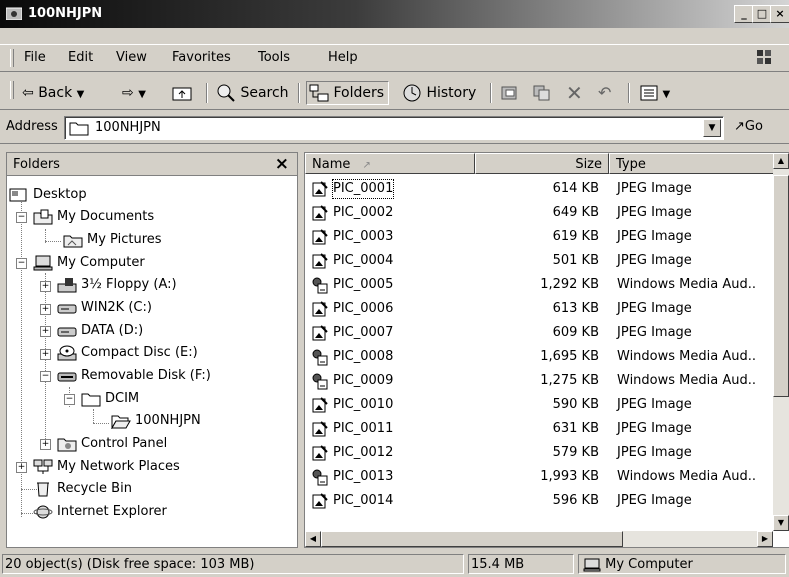 Image resolution: width=789 pixels, height=577 pixels. Describe the element at coordinates (781, 286) in the screenshot. I see `scroll-thumb` at that location.